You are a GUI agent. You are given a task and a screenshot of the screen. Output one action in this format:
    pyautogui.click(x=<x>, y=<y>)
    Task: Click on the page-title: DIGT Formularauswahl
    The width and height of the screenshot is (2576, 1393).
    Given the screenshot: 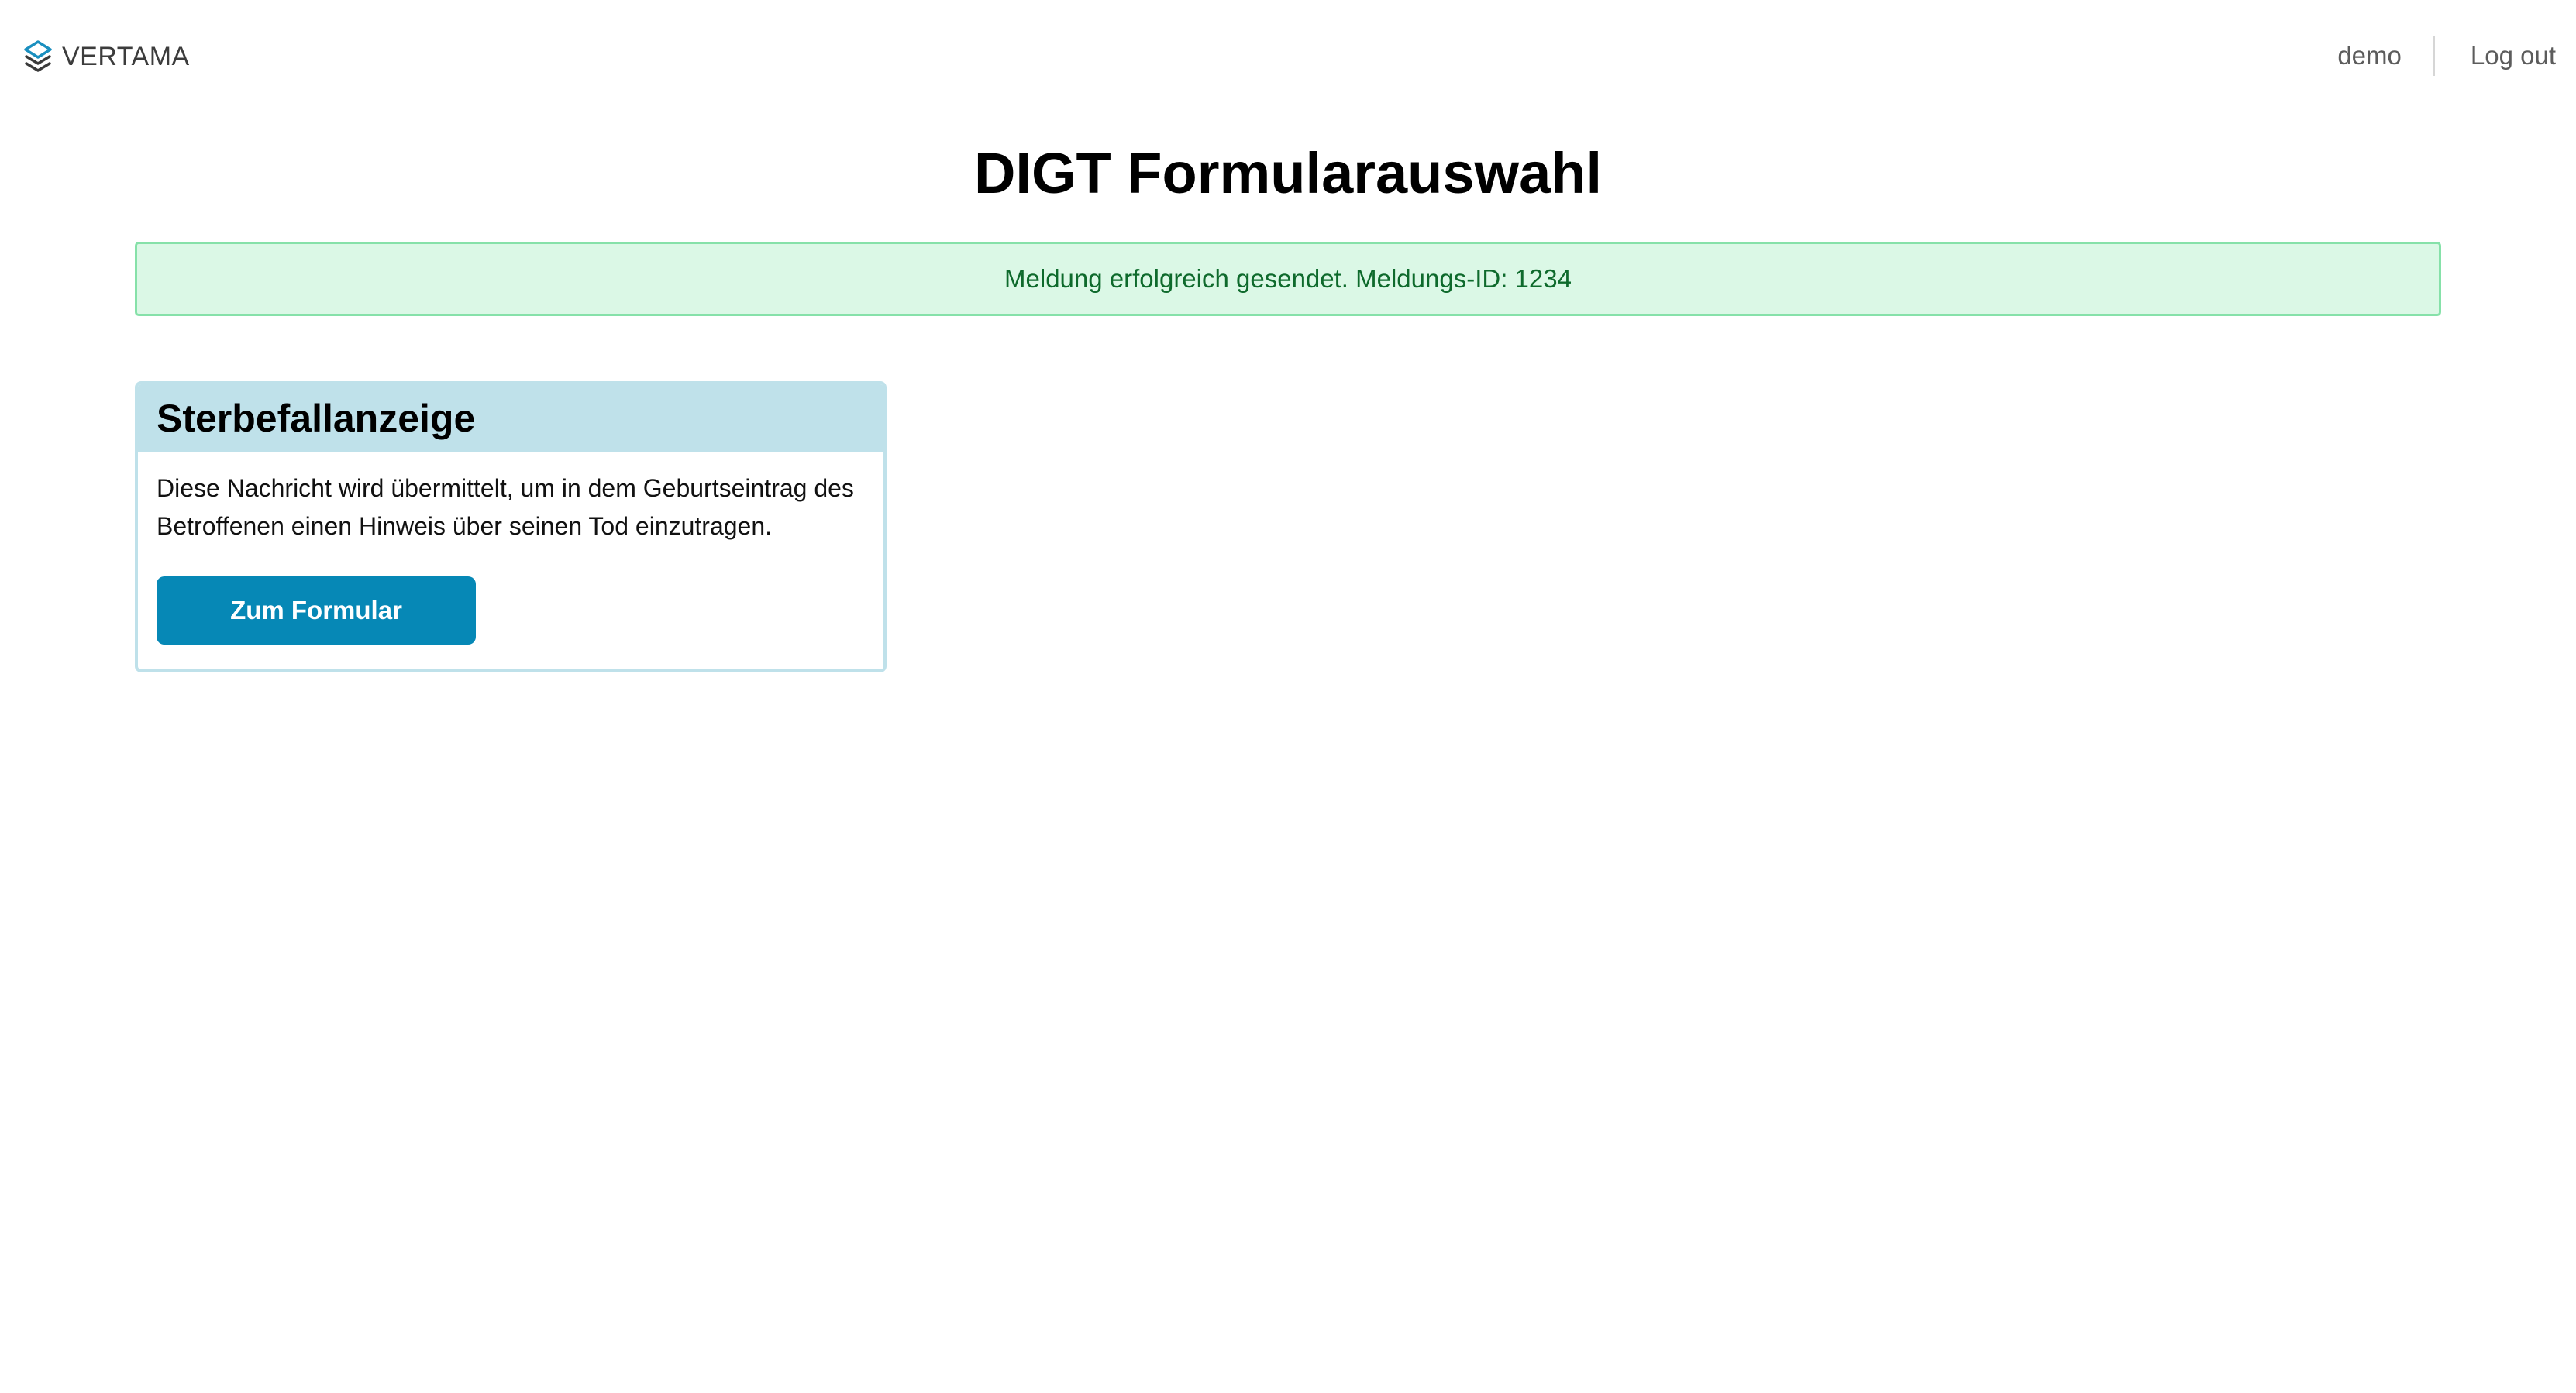 What is the action you would take?
    pyautogui.click(x=1288, y=173)
    